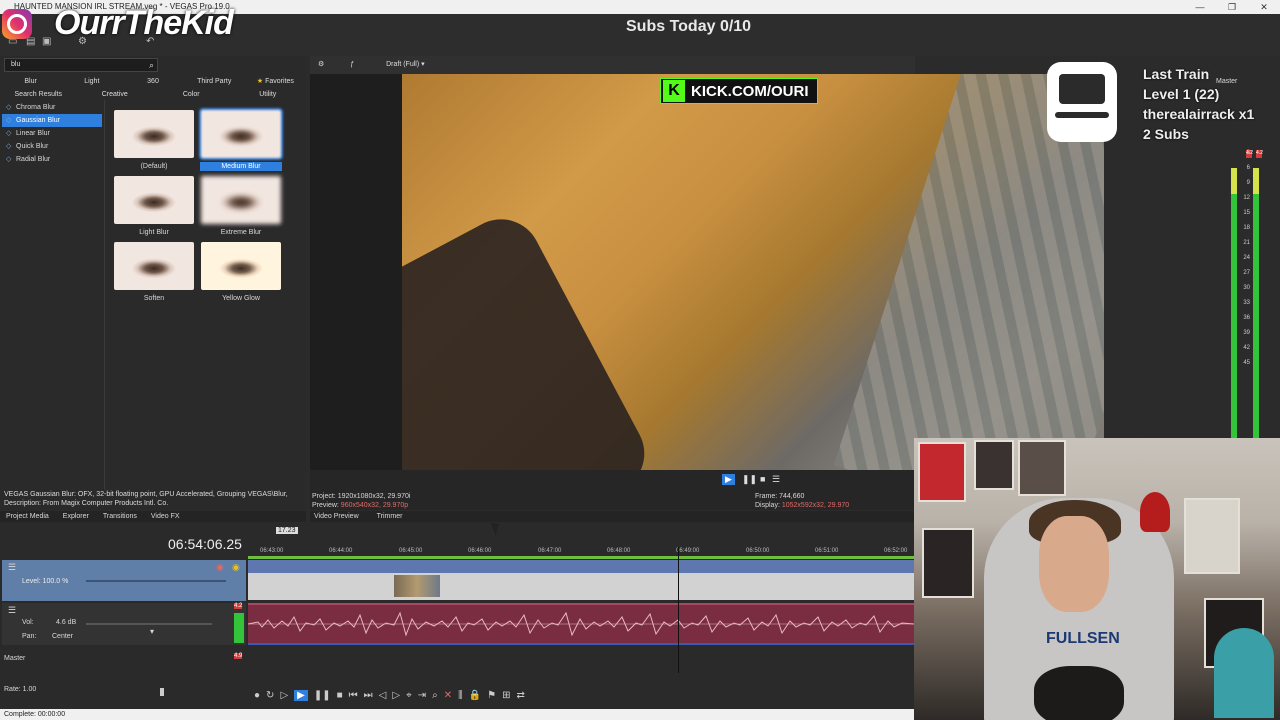 Image resolution: width=1280 pixels, height=720 pixels. Describe the element at coordinates (1246, 198) in the screenshot. I see `meter-tick: 12` at that location.